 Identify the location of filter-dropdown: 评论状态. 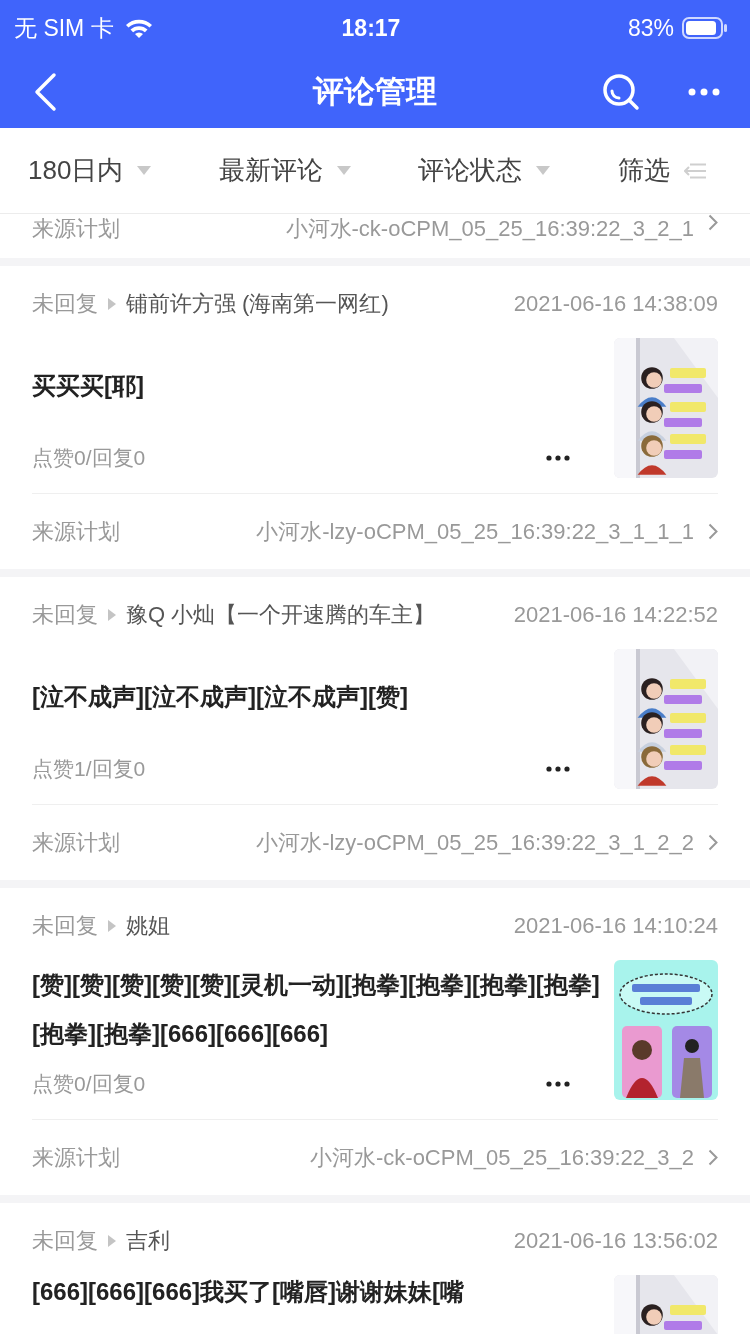
(484, 170).